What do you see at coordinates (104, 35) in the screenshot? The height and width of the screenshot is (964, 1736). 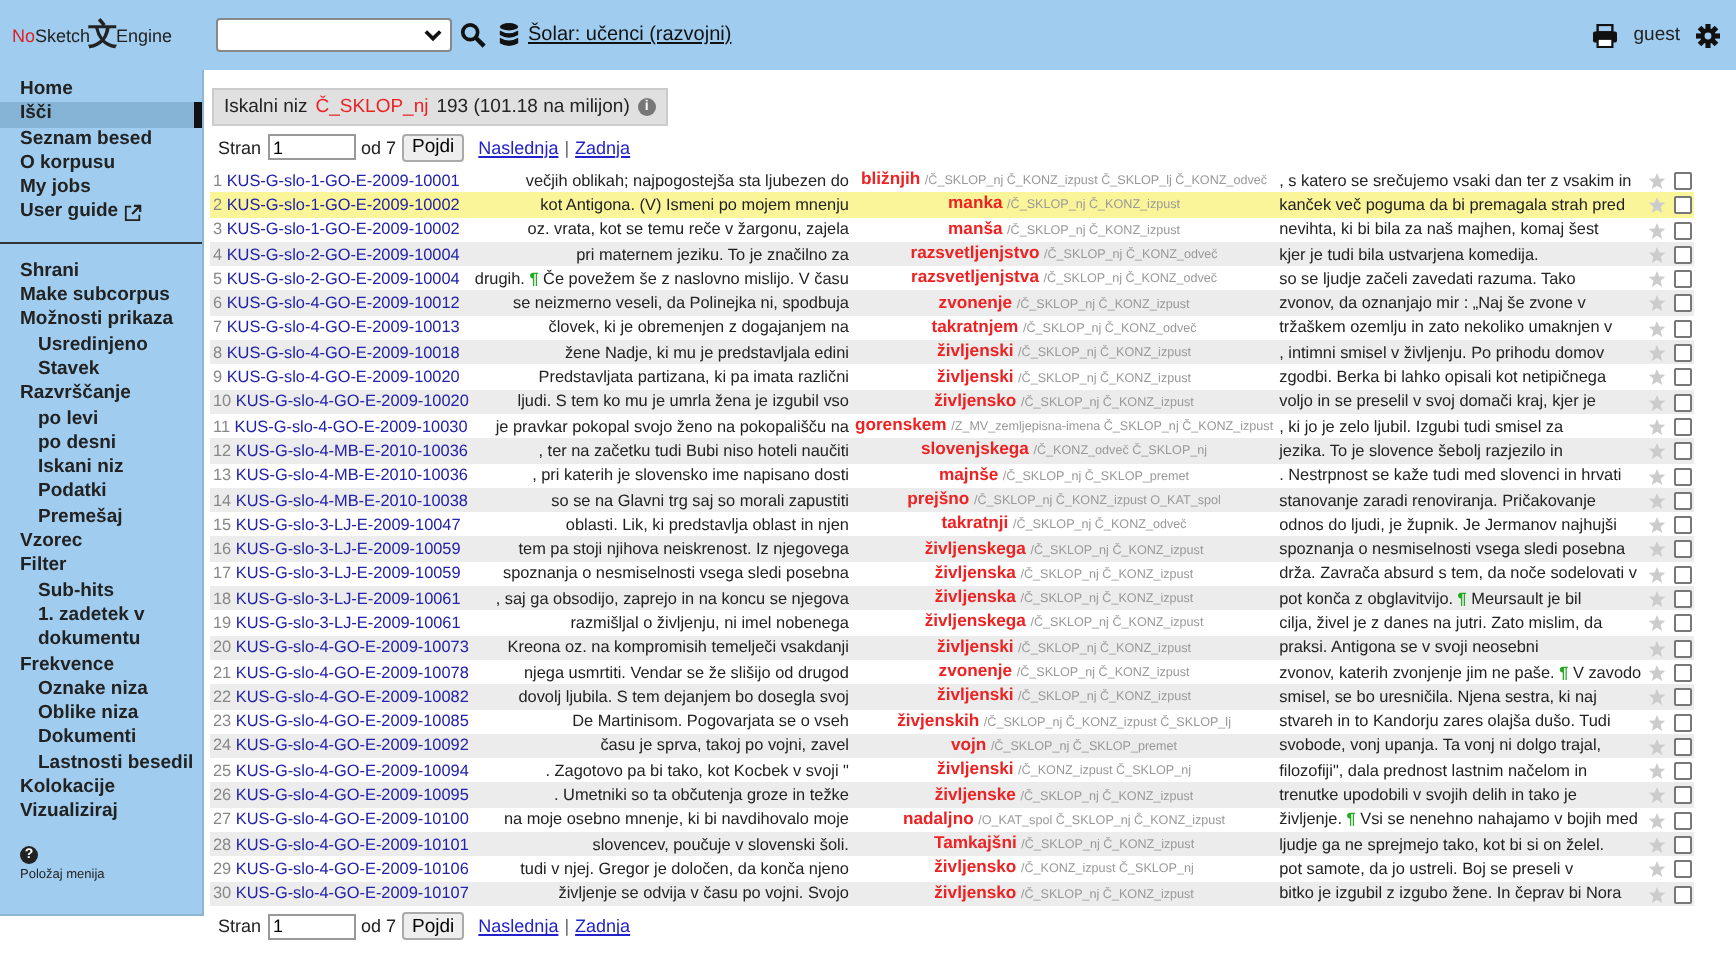 I see `logo: NoSketch文Engine` at bounding box center [104, 35].